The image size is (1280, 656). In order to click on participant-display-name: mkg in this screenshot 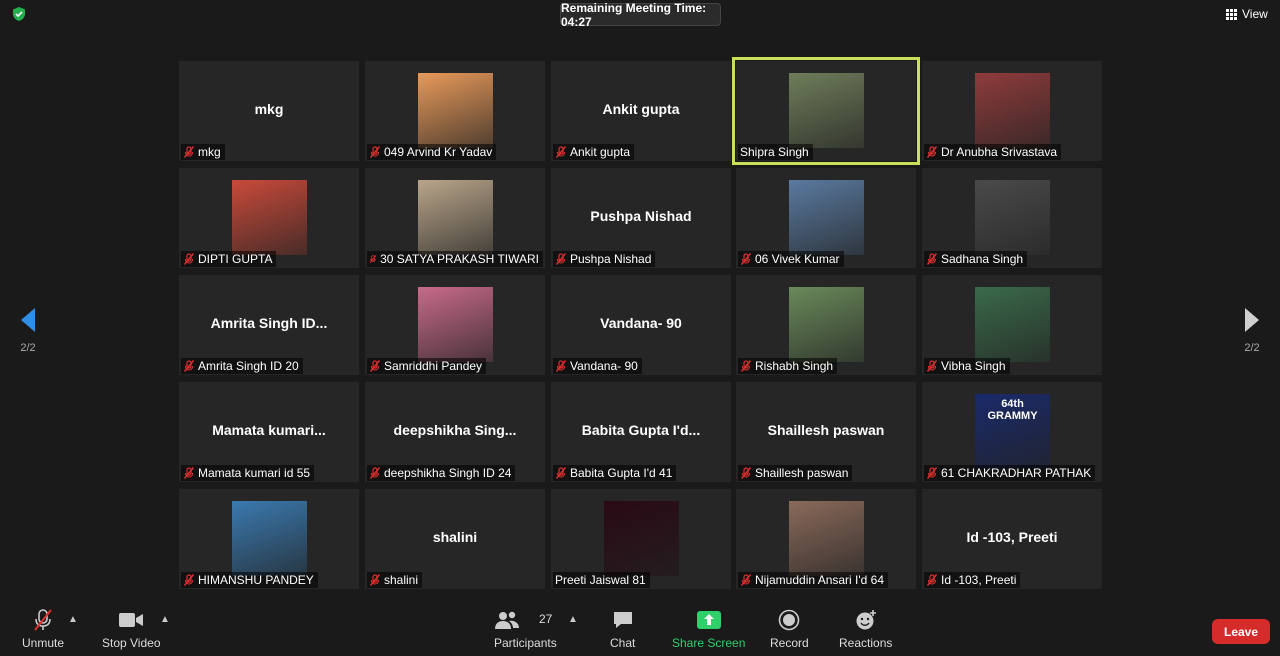, I will do `click(269, 109)`.